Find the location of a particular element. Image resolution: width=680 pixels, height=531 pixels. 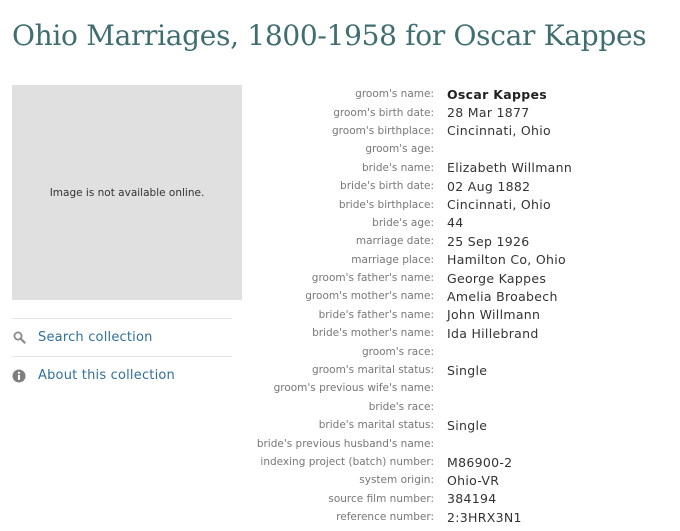

record-row: bride's birth date: 02 Aug 1882 is located at coordinates (409, 186).